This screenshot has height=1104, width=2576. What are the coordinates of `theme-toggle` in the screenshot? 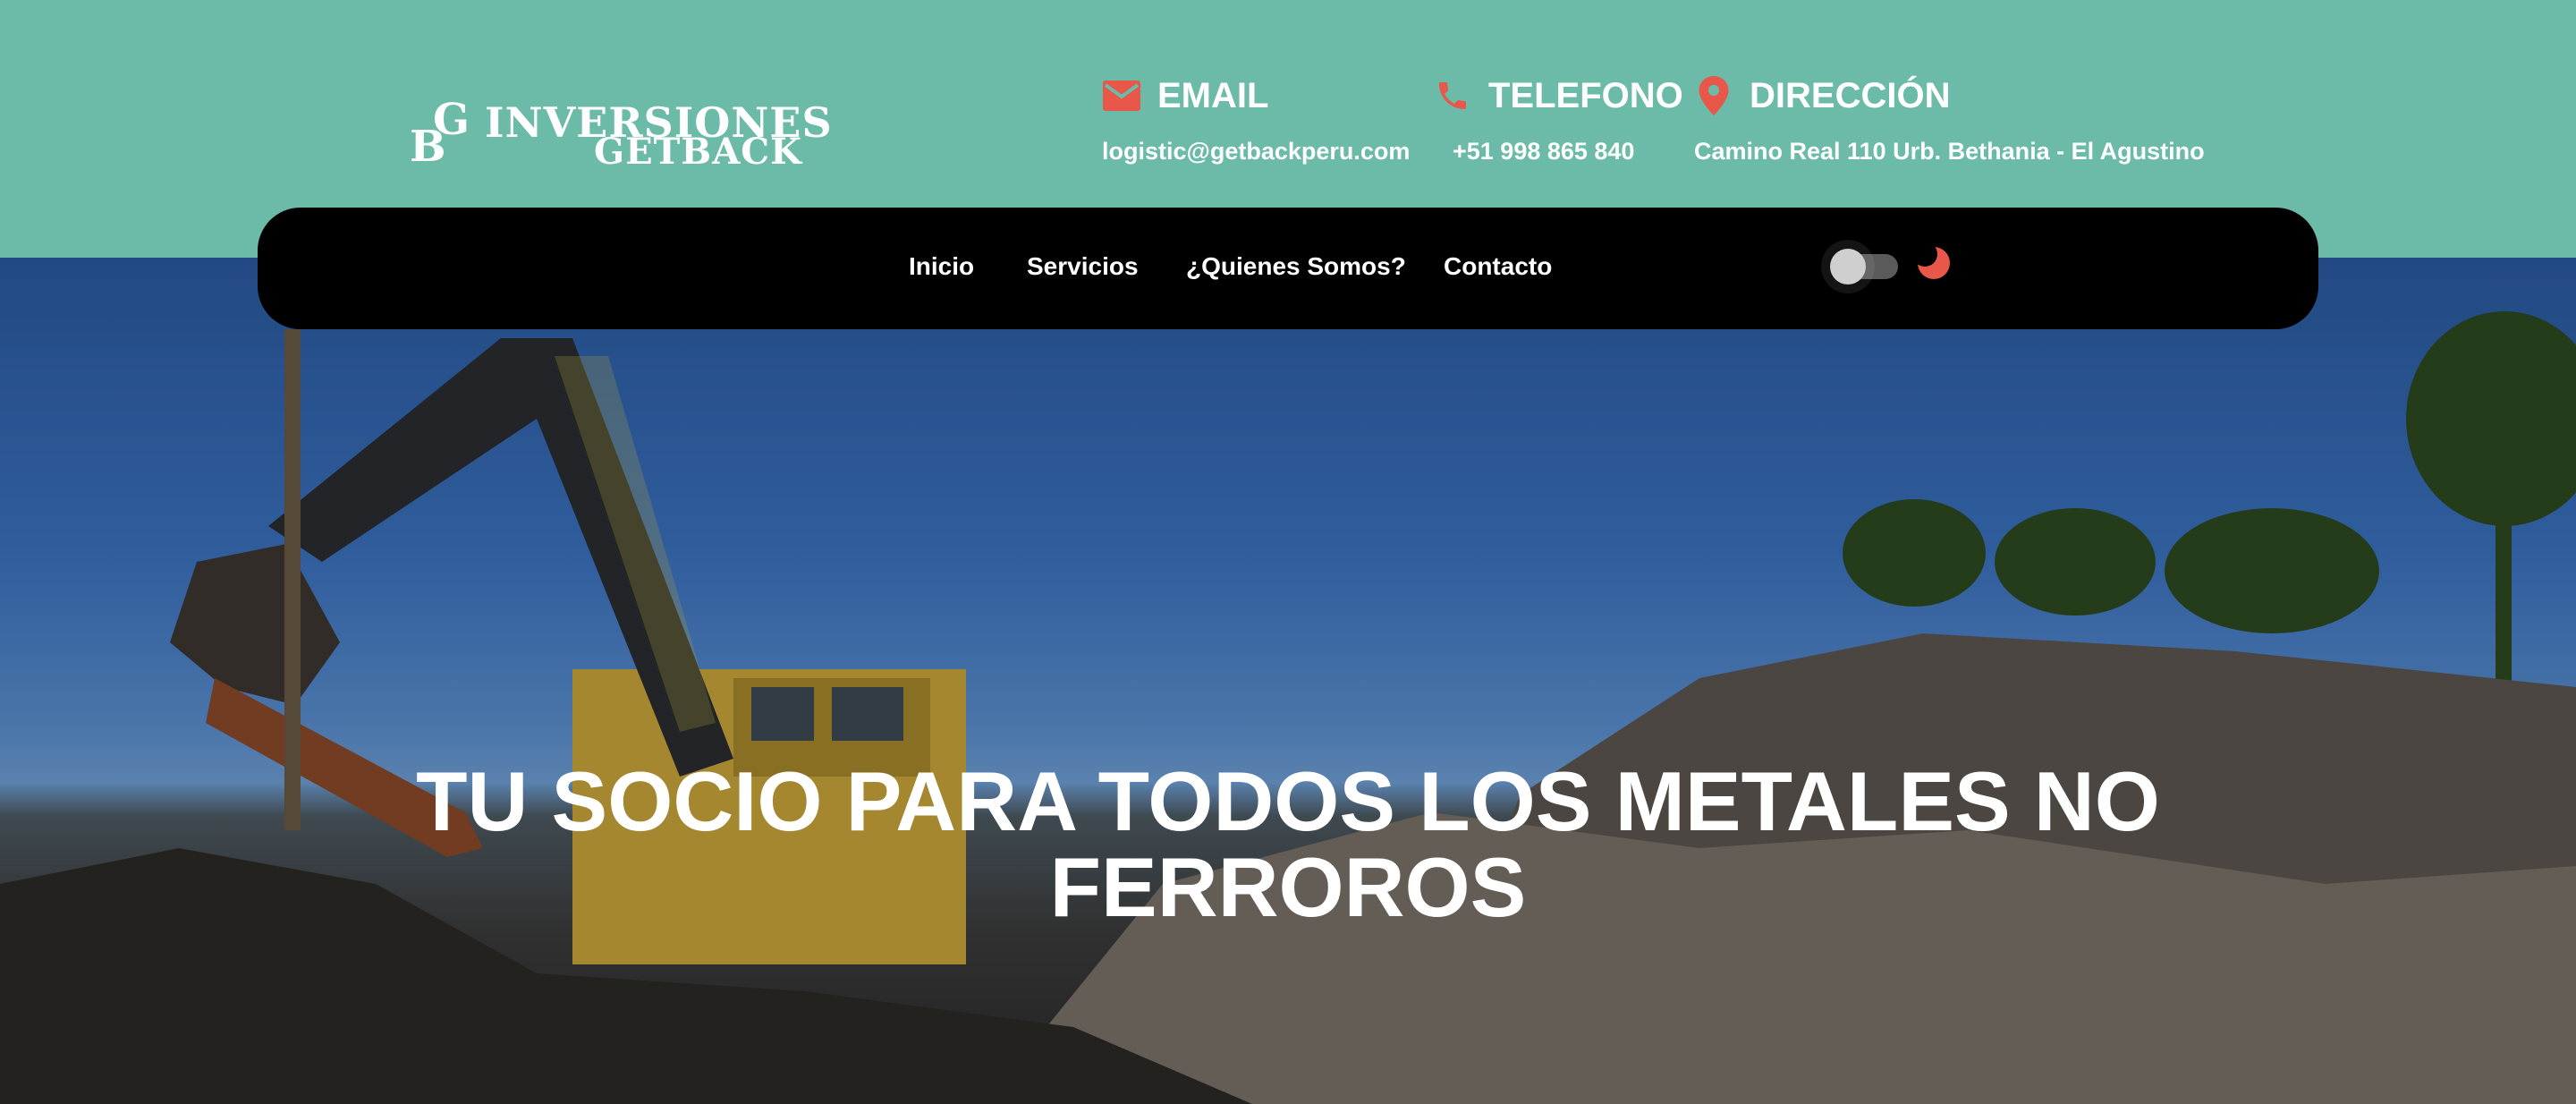 It's located at (1864, 266).